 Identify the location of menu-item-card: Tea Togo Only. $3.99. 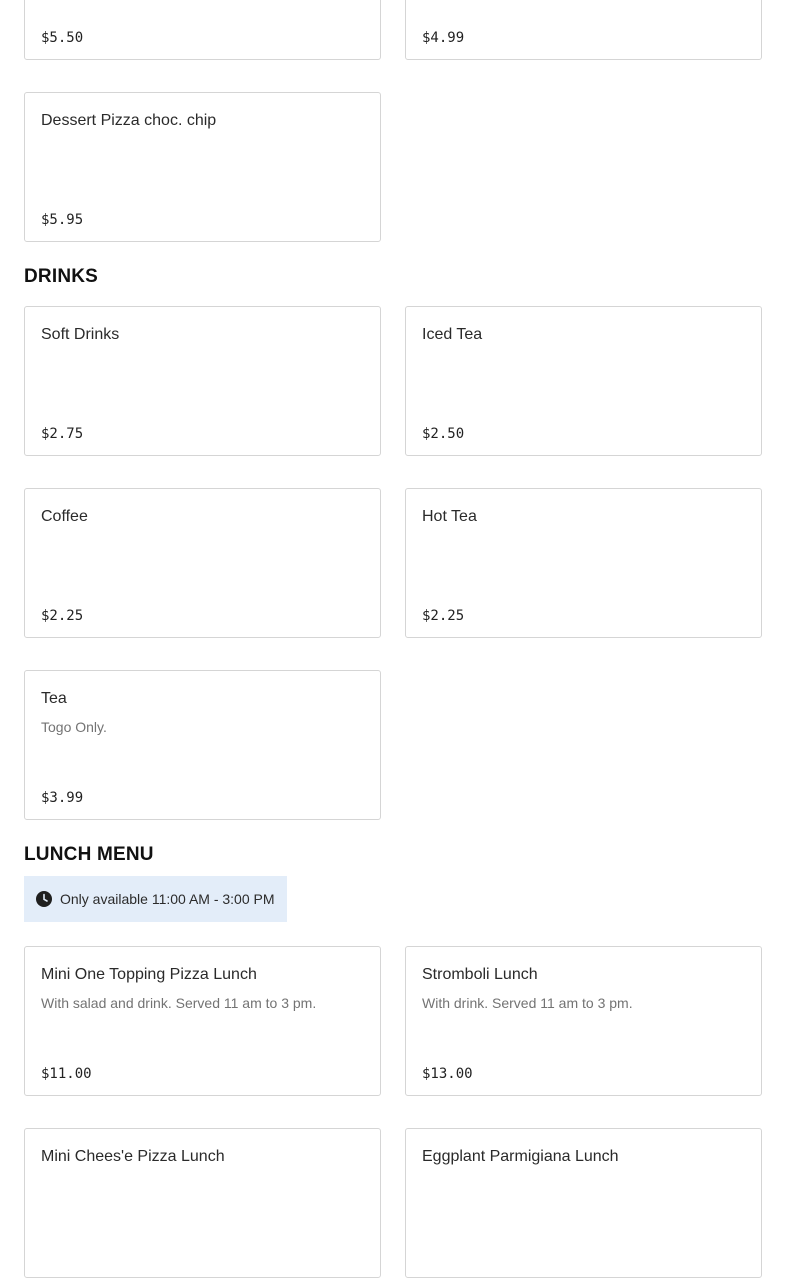
(202, 745).